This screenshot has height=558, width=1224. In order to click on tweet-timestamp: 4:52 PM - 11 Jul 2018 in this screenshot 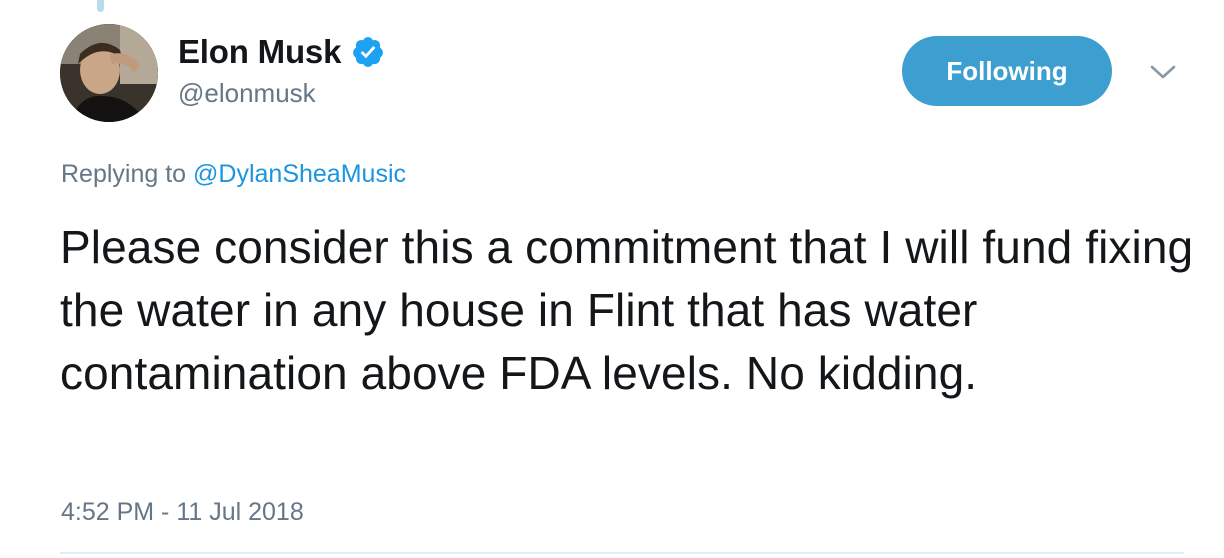, I will do `click(182, 512)`.